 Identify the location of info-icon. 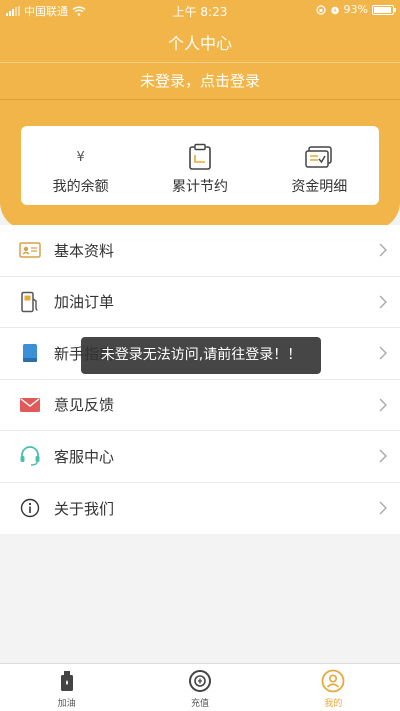
(30, 508).